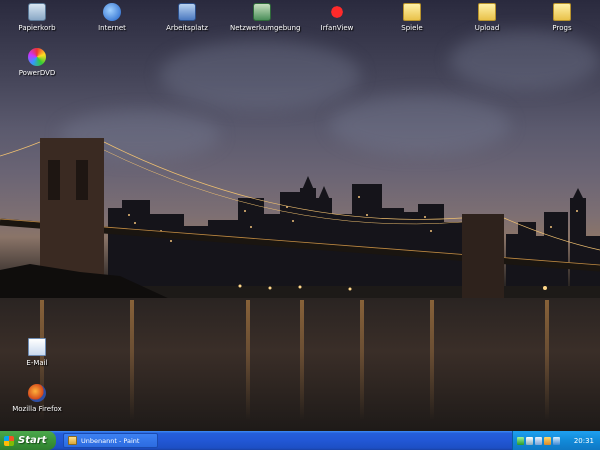 The height and width of the screenshot is (450, 600). I want to click on taskbar-button-label: Unbenannt - Paint, so click(110, 440).